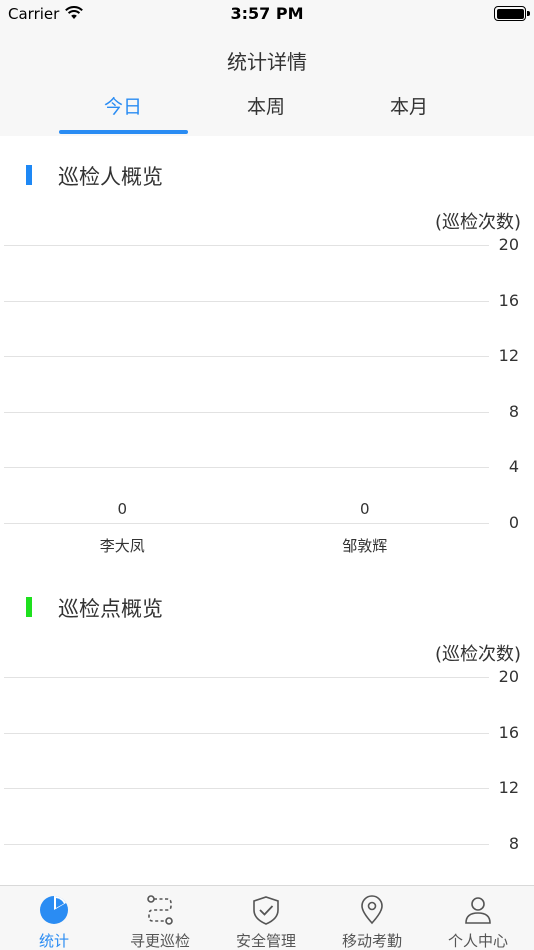  I want to click on section-title-inspectors: 巡检人概览, so click(110, 177).